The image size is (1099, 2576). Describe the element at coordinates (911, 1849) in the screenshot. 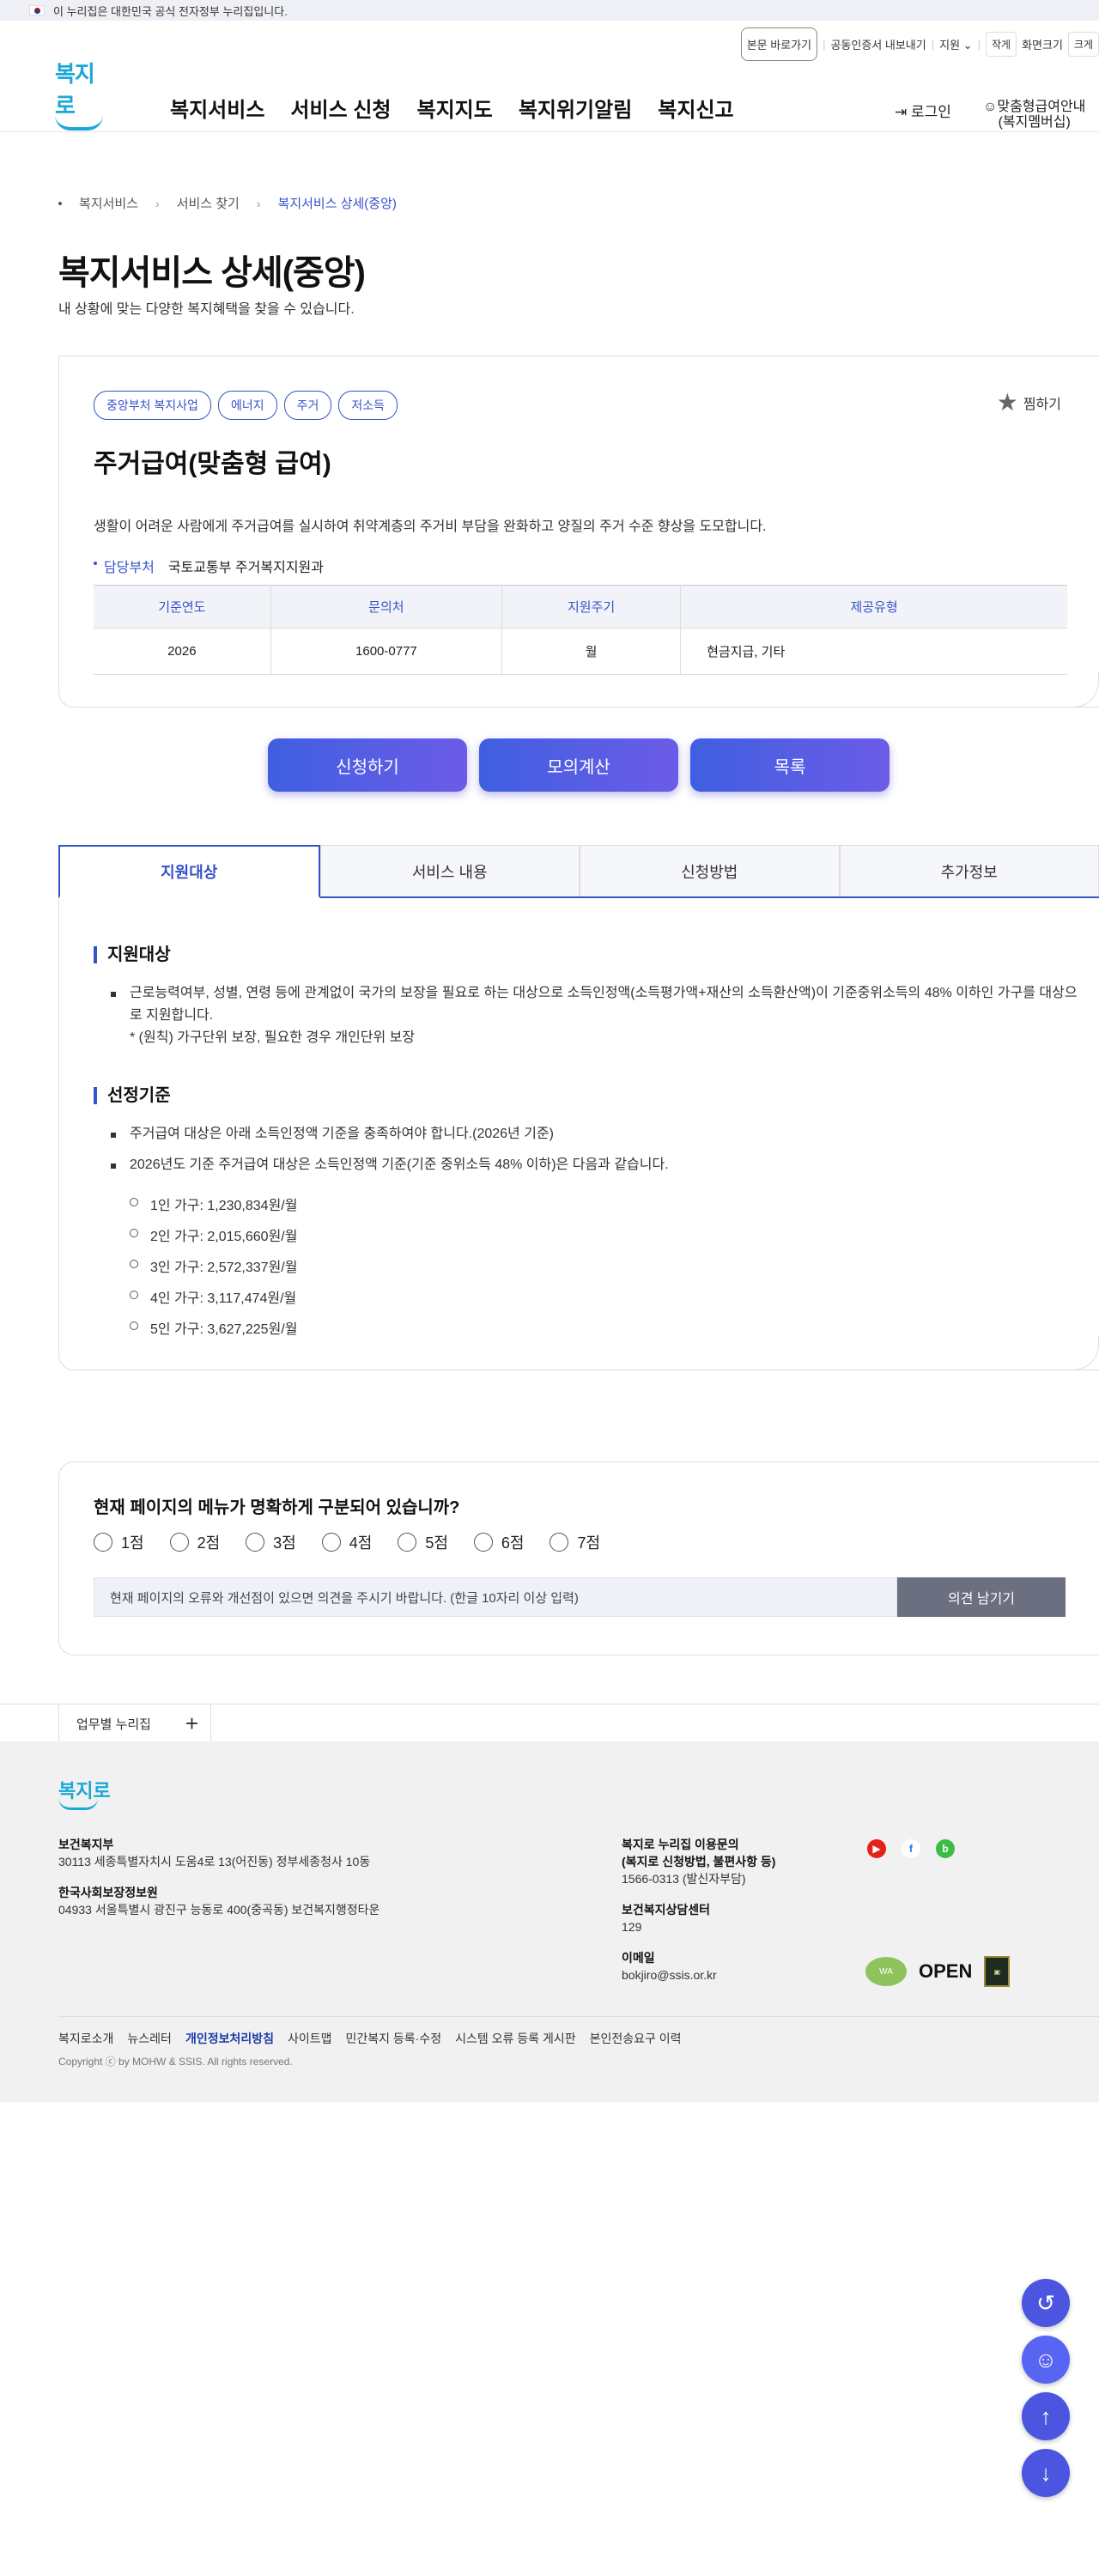

I see `facebook-icon: f` at that location.